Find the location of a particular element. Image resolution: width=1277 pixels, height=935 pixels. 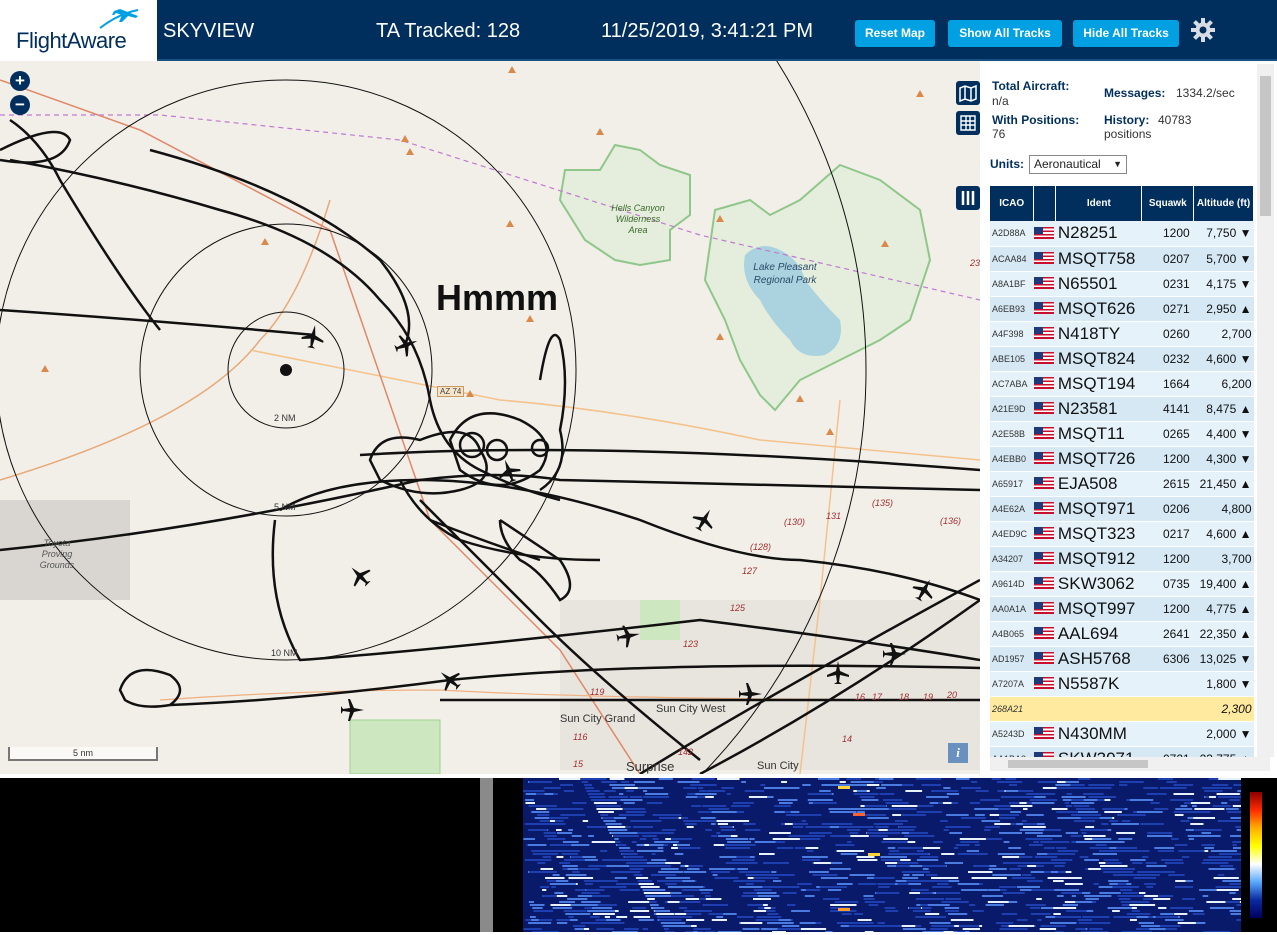

table-row: AD1957 ASH5768 6306 13,025 ▼ is located at coordinates (1122, 659).